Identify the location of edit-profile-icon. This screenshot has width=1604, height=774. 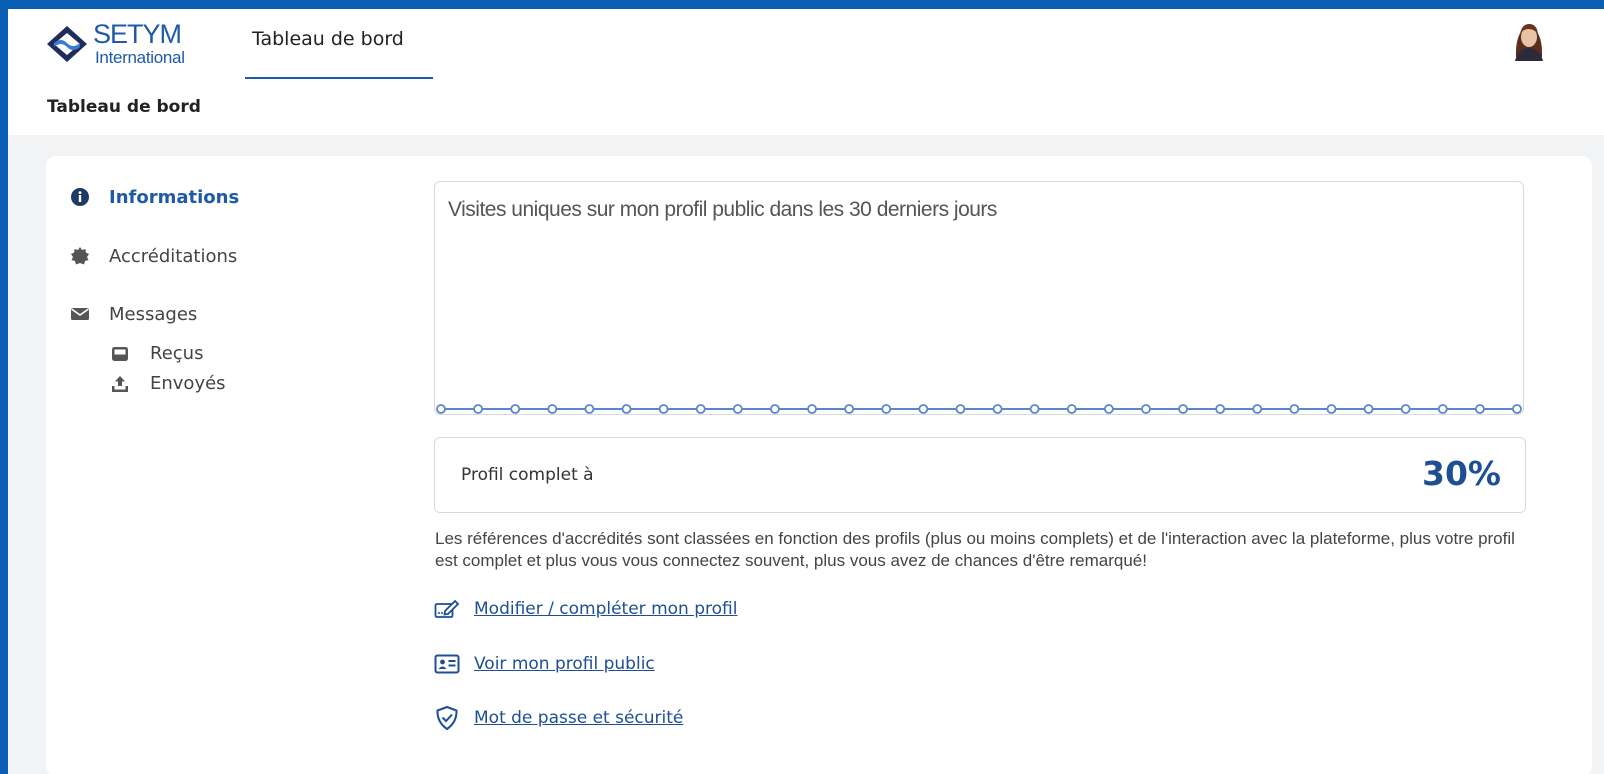
(447, 609).